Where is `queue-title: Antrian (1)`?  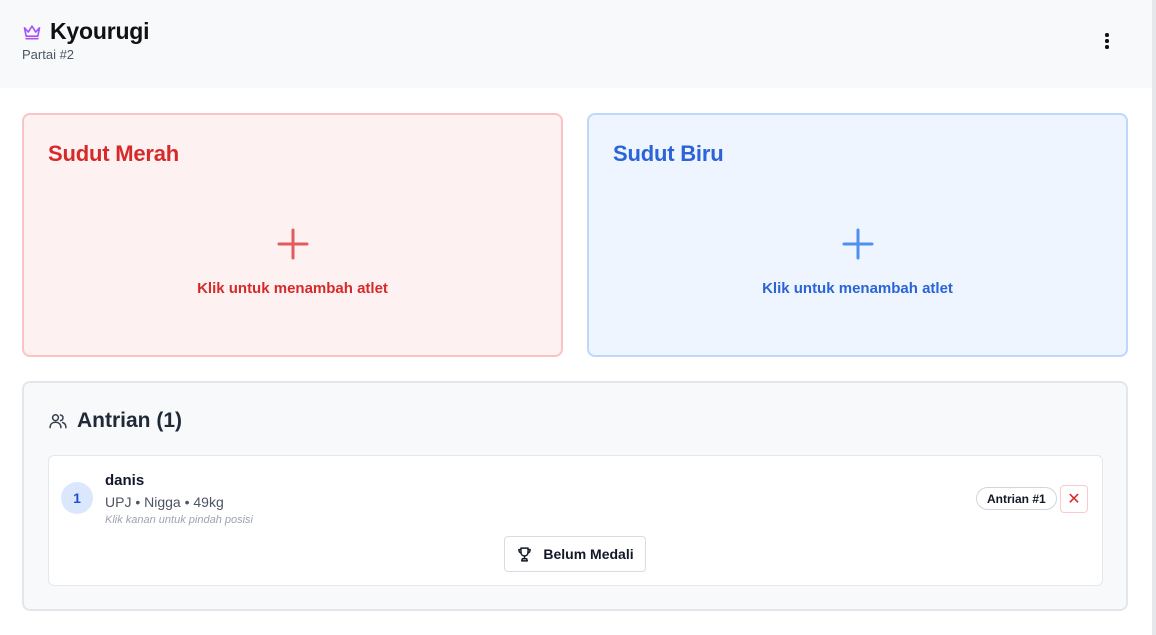 queue-title: Antrian (1) is located at coordinates (129, 420).